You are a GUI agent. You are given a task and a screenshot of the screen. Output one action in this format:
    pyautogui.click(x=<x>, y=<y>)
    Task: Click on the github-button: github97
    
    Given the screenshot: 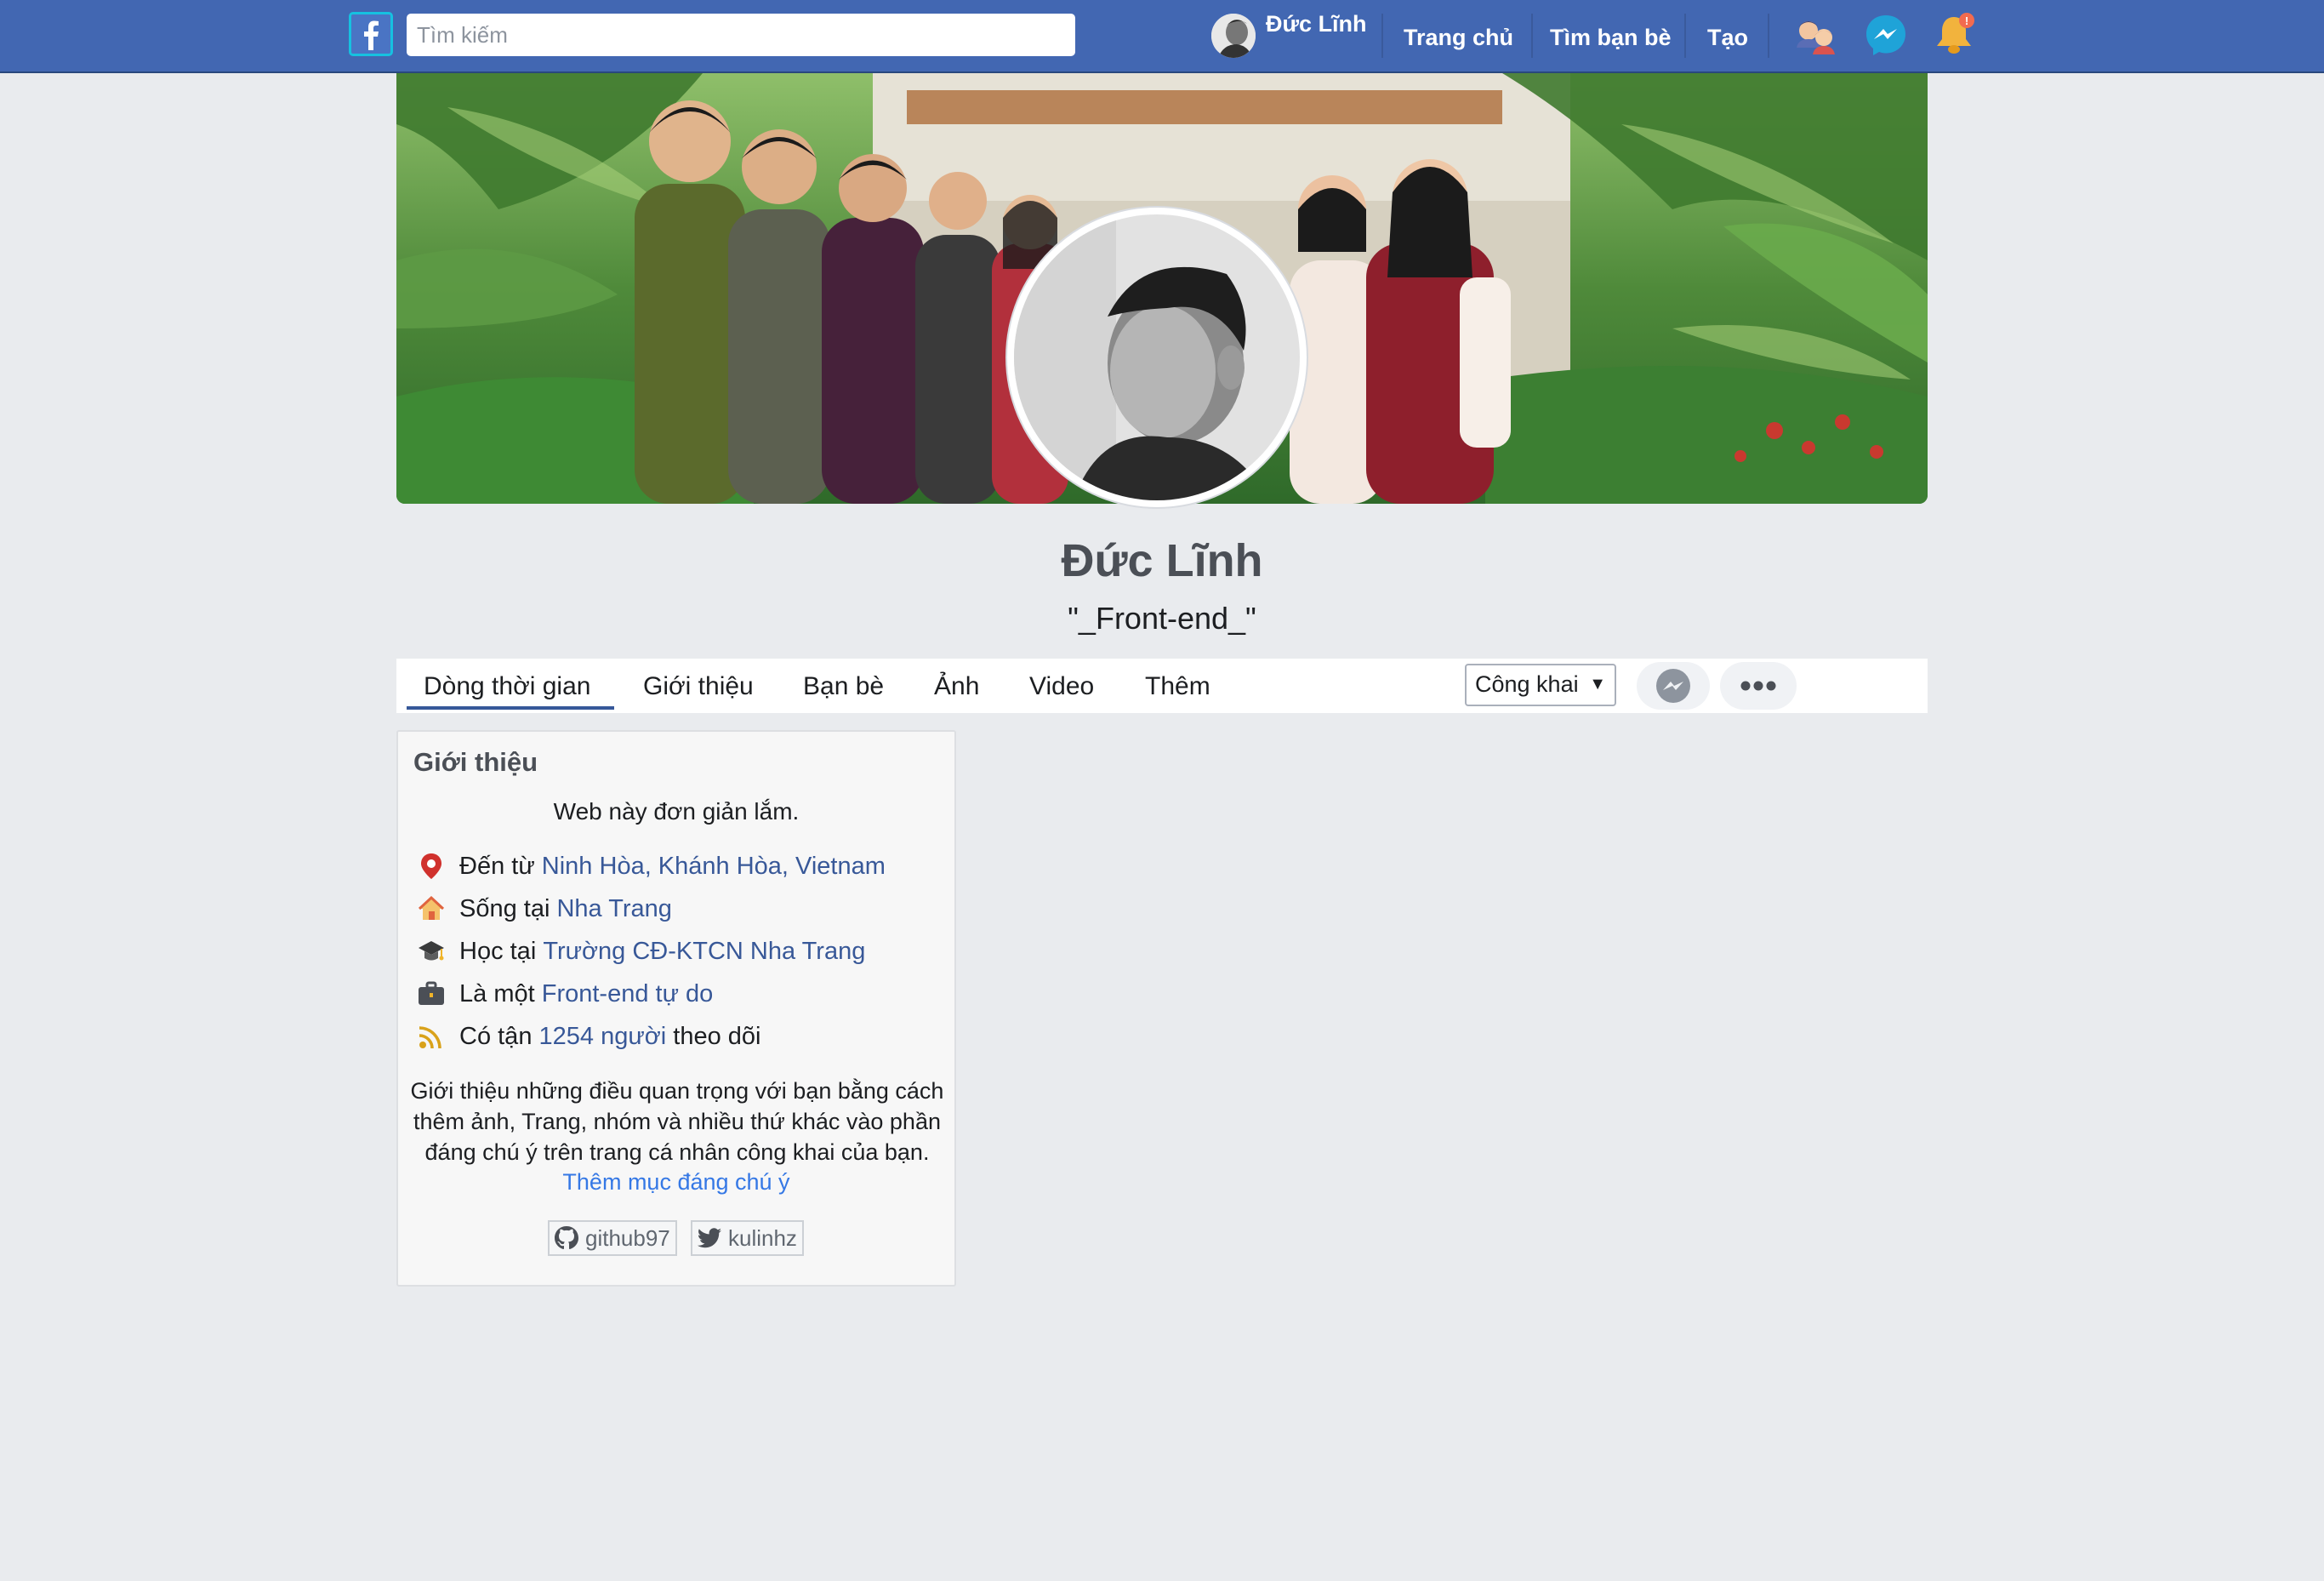 What is the action you would take?
    pyautogui.click(x=612, y=1238)
    